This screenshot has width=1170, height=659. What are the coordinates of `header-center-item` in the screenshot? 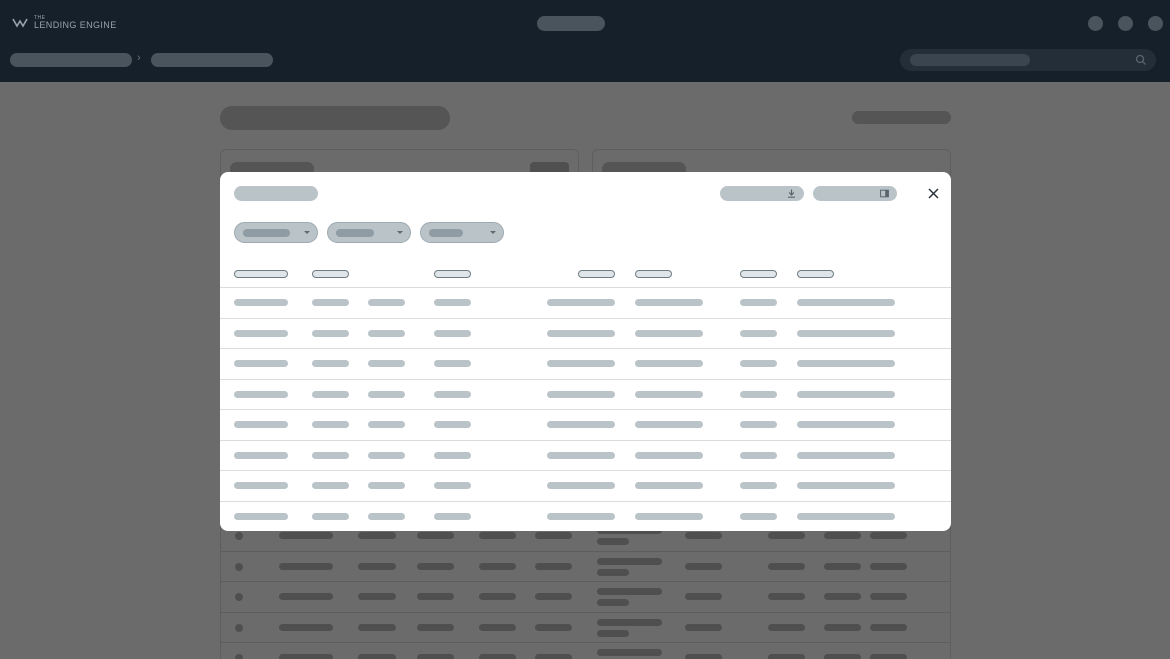 It's located at (571, 23).